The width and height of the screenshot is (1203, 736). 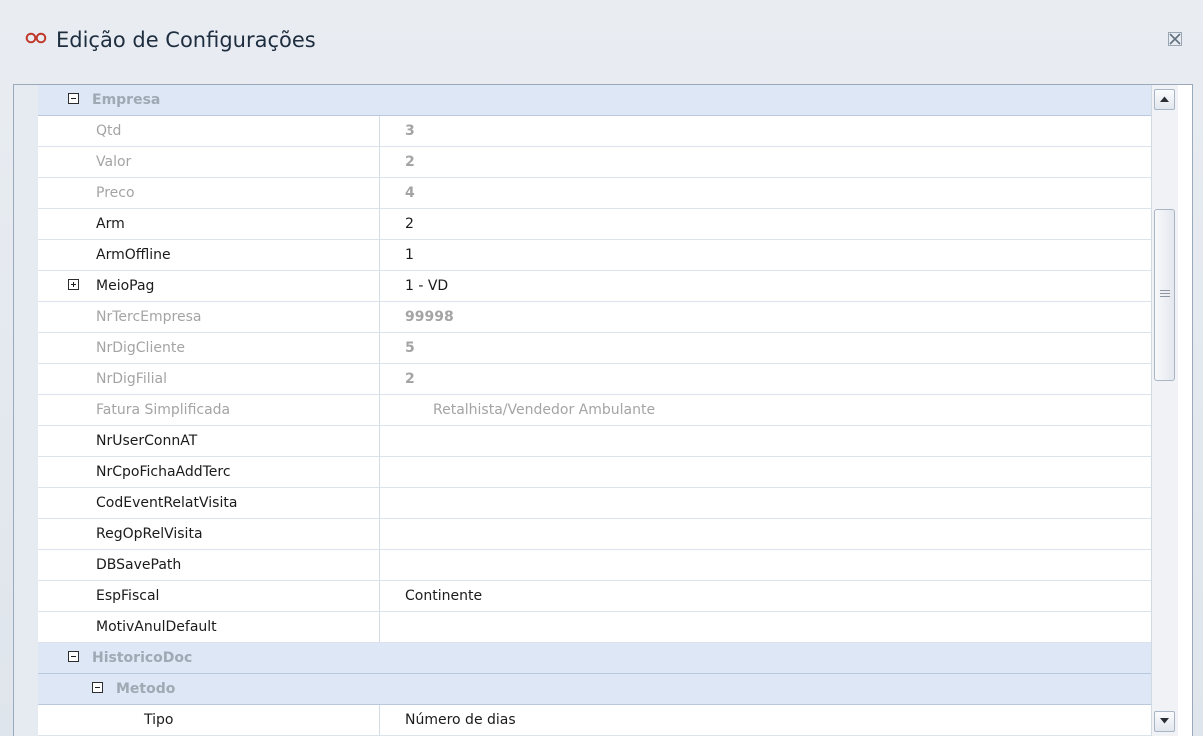 What do you see at coordinates (405, 255) in the screenshot?
I see `property-value: 1` at bounding box center [405, 255].